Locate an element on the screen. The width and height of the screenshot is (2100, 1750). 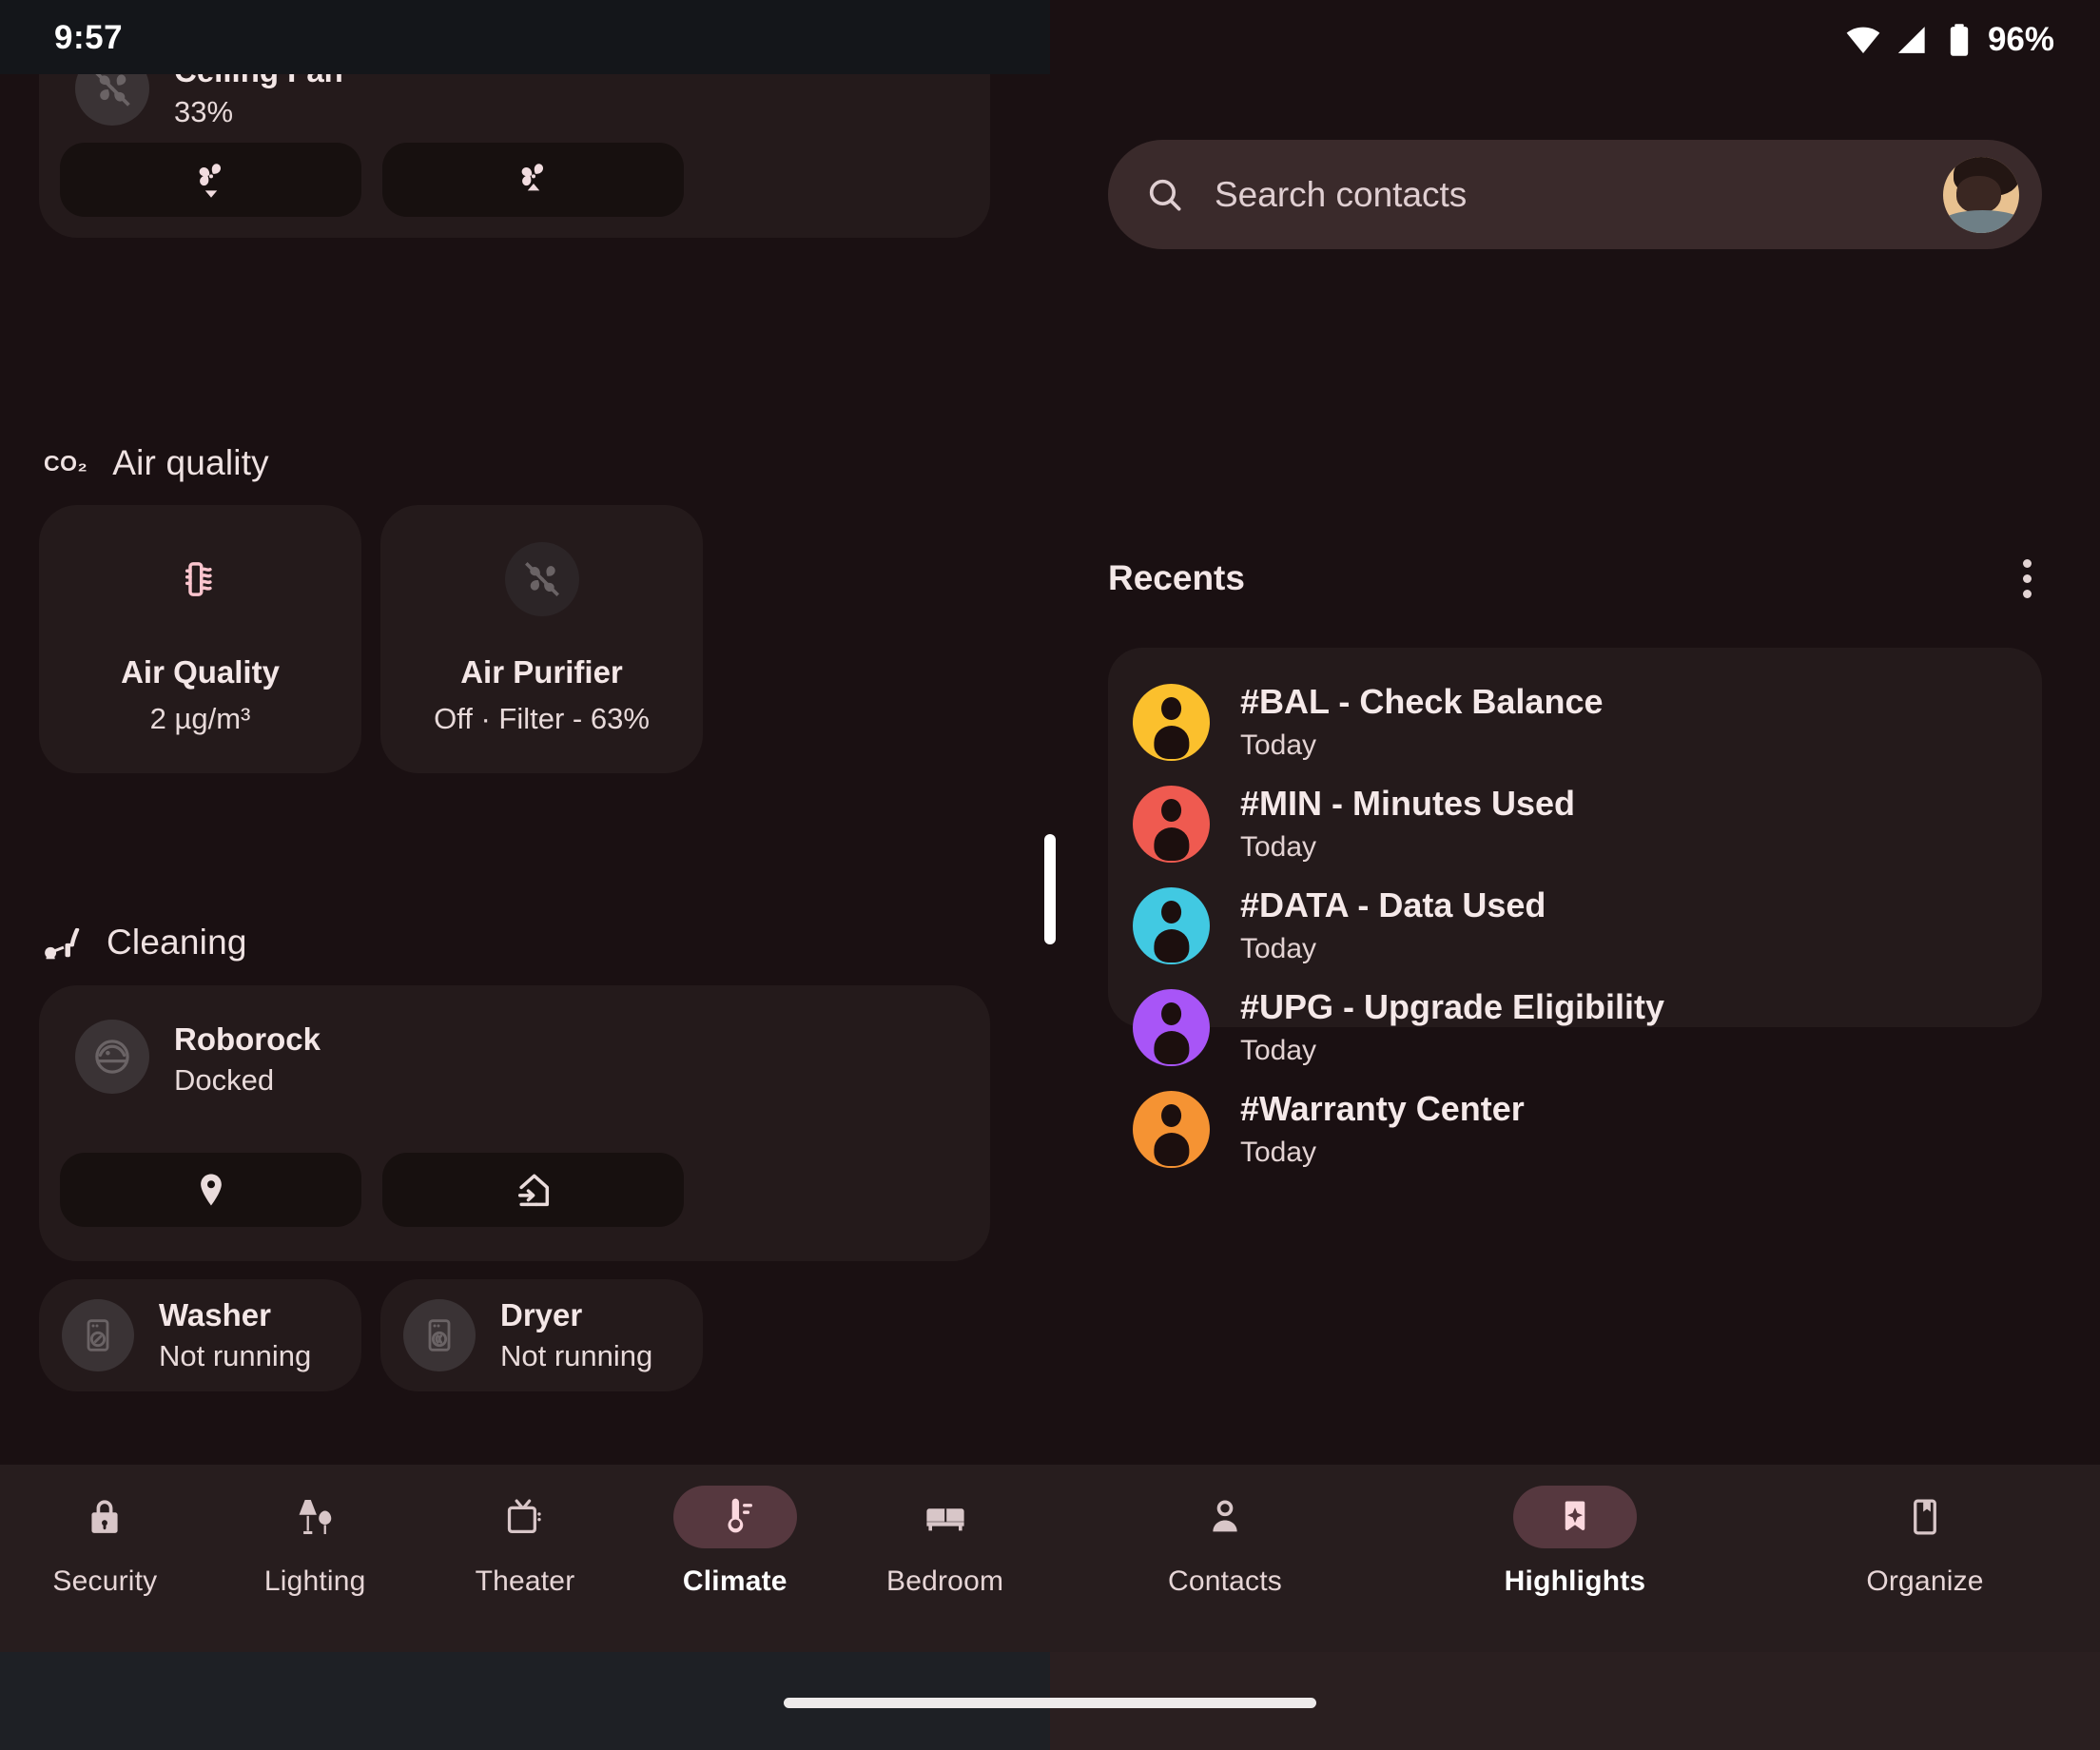
split-screen-divider-handle is located at coordinates (1050, 889).